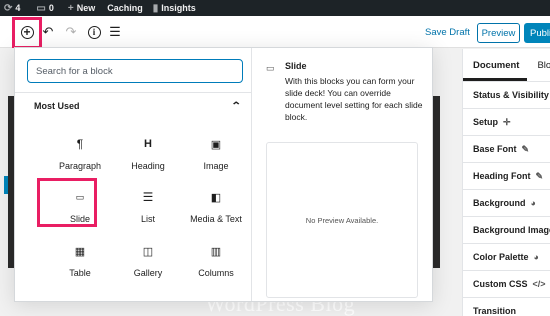 The image size is (550, 316). Describe the element at coordinates (495, 311) in the screenshot. I see `panel-label: Transition` at that location.